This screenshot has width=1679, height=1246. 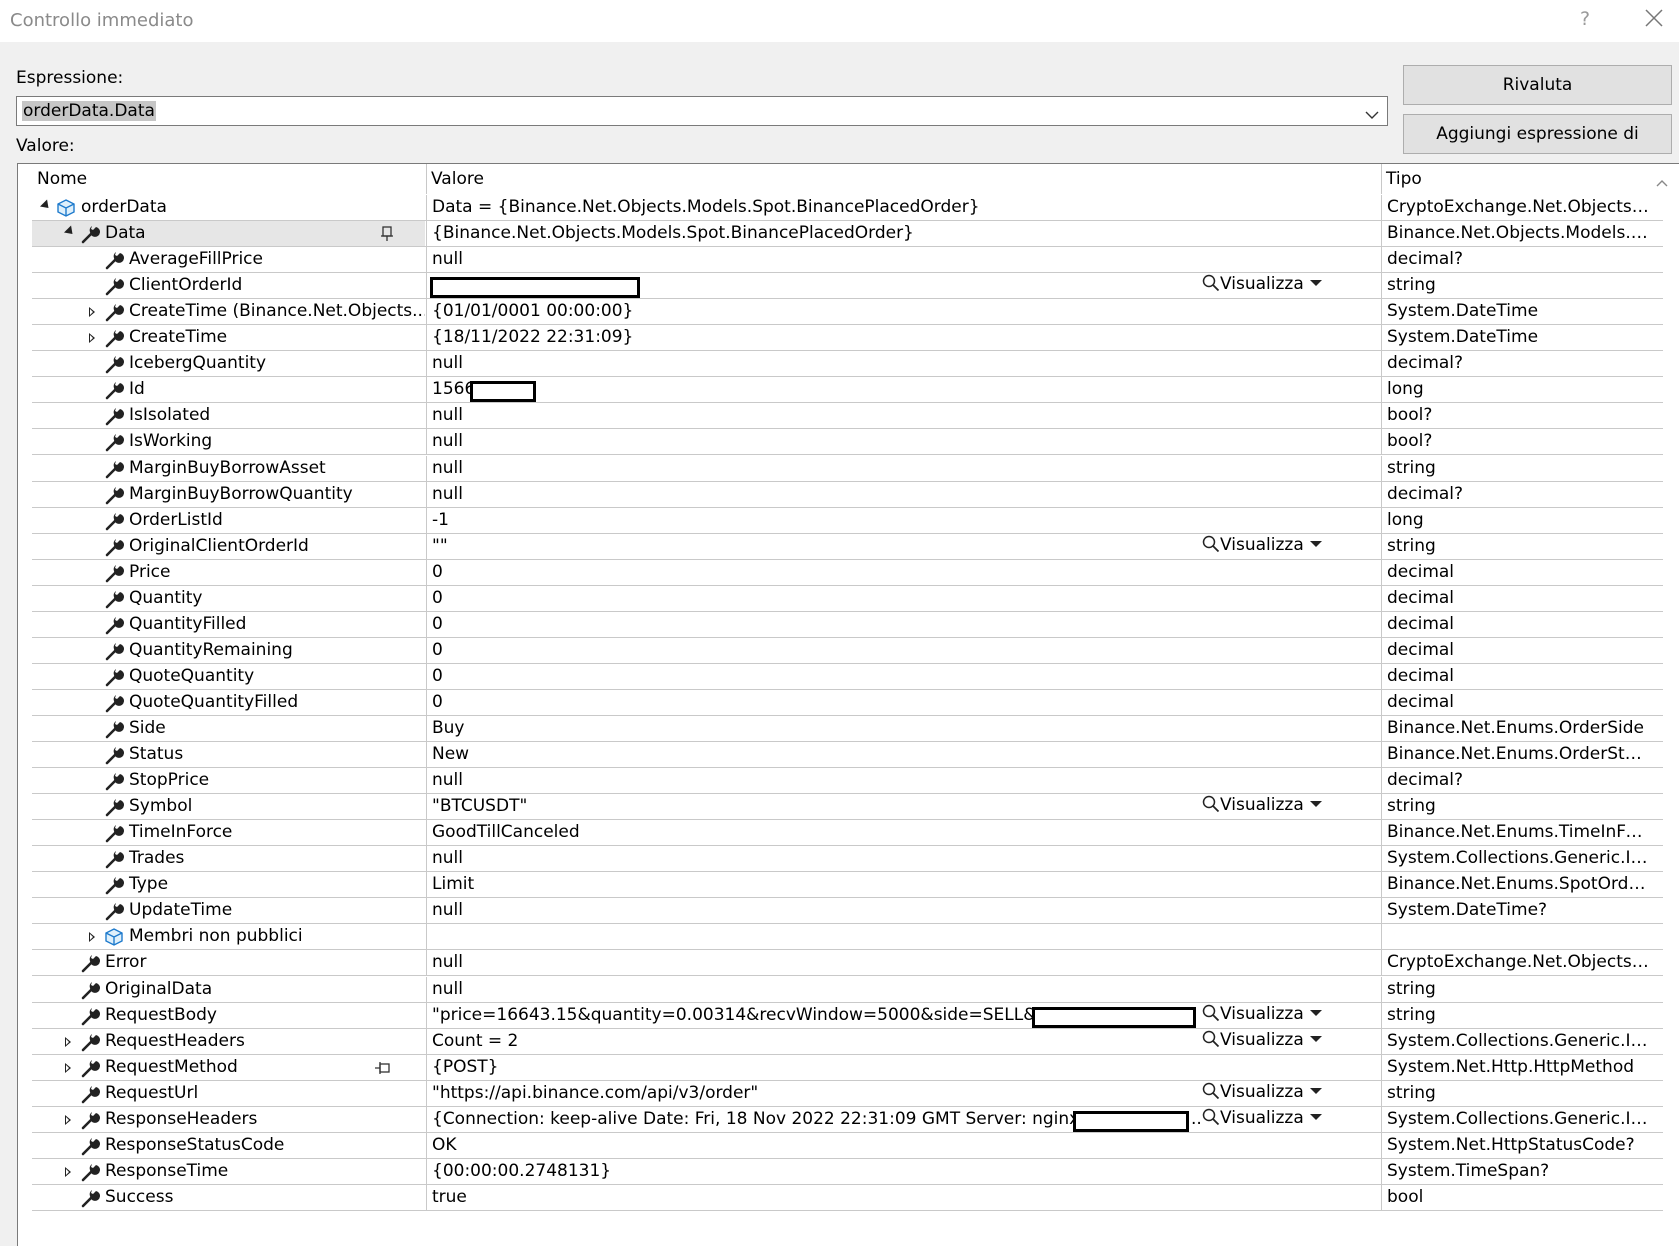 What do you see at coordinates (1585, 19) in the screenshot?
I see `help-button: ?` at bounding box center [1585, 19].